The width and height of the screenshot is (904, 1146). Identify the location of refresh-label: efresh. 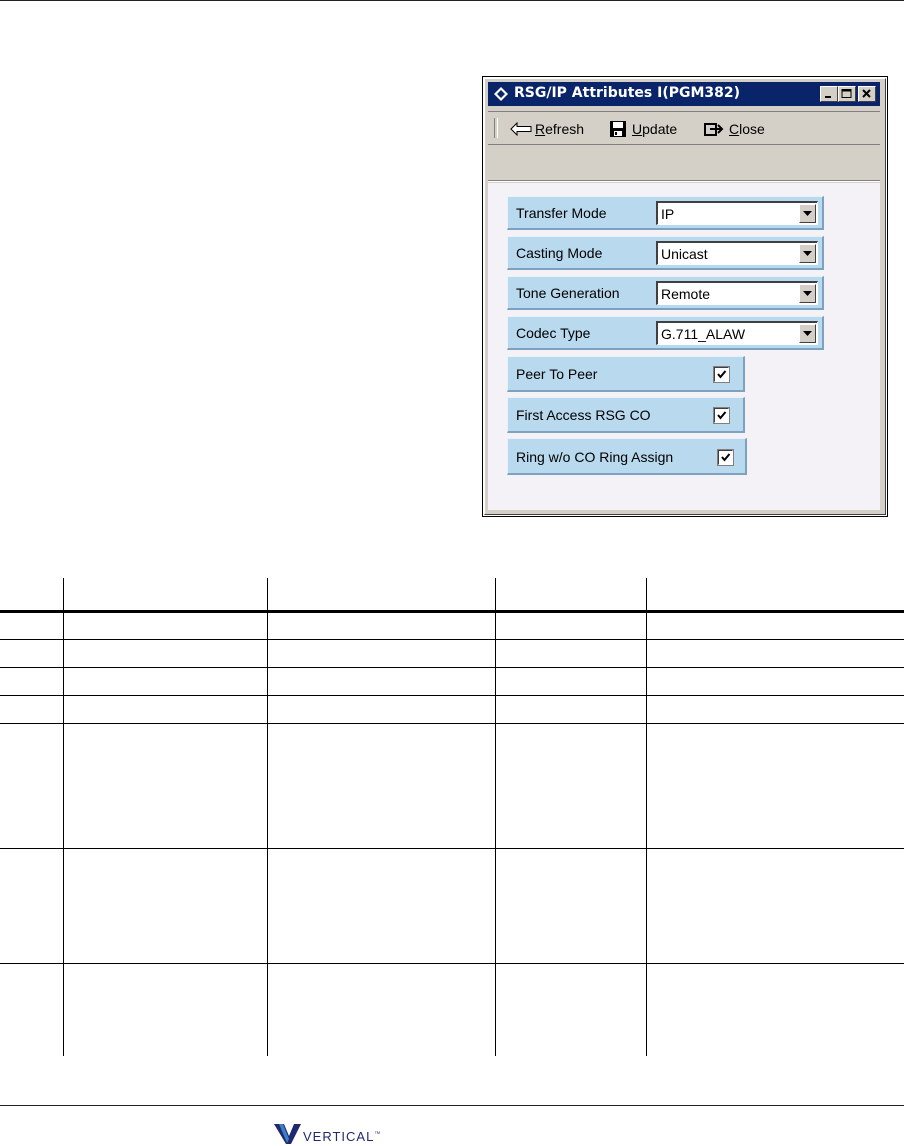
(565, 129).